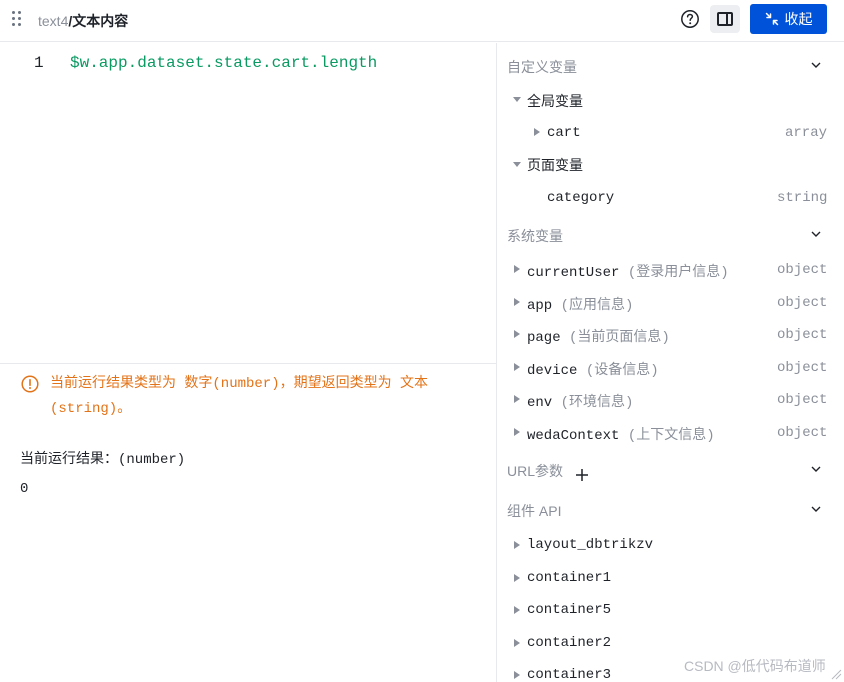  What do you see at coordinates (555, 101) in the screenshot?
I see `tree-node-global-vars: 全局变量` at bounding box center [555, 101].